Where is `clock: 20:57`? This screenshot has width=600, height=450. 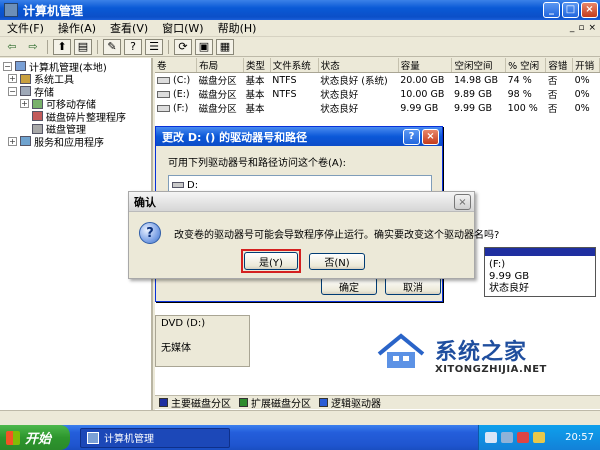 clock: 20:57 is located at coordinates (582, 437).